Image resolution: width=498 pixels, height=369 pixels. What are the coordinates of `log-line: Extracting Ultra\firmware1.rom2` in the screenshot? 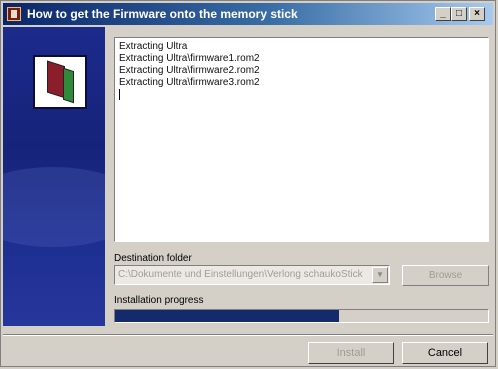 It's located at (189, 58).